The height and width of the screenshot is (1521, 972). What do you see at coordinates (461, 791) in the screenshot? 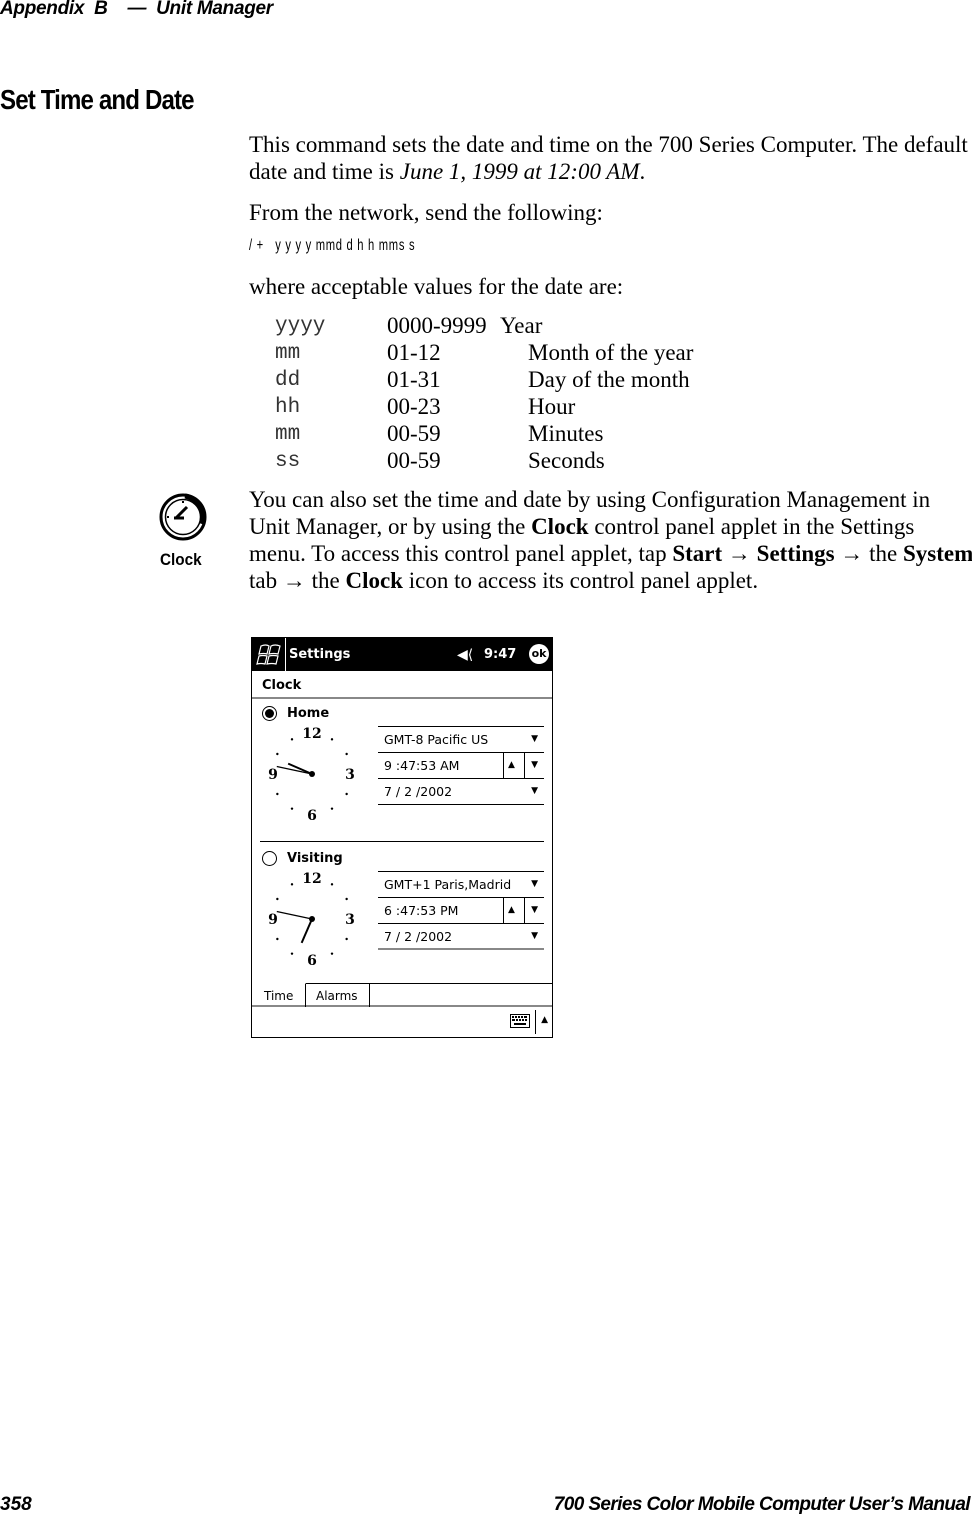
I see `home-date-select: 7 / 2 /2002 ▼` at bounding box center [461, 791].